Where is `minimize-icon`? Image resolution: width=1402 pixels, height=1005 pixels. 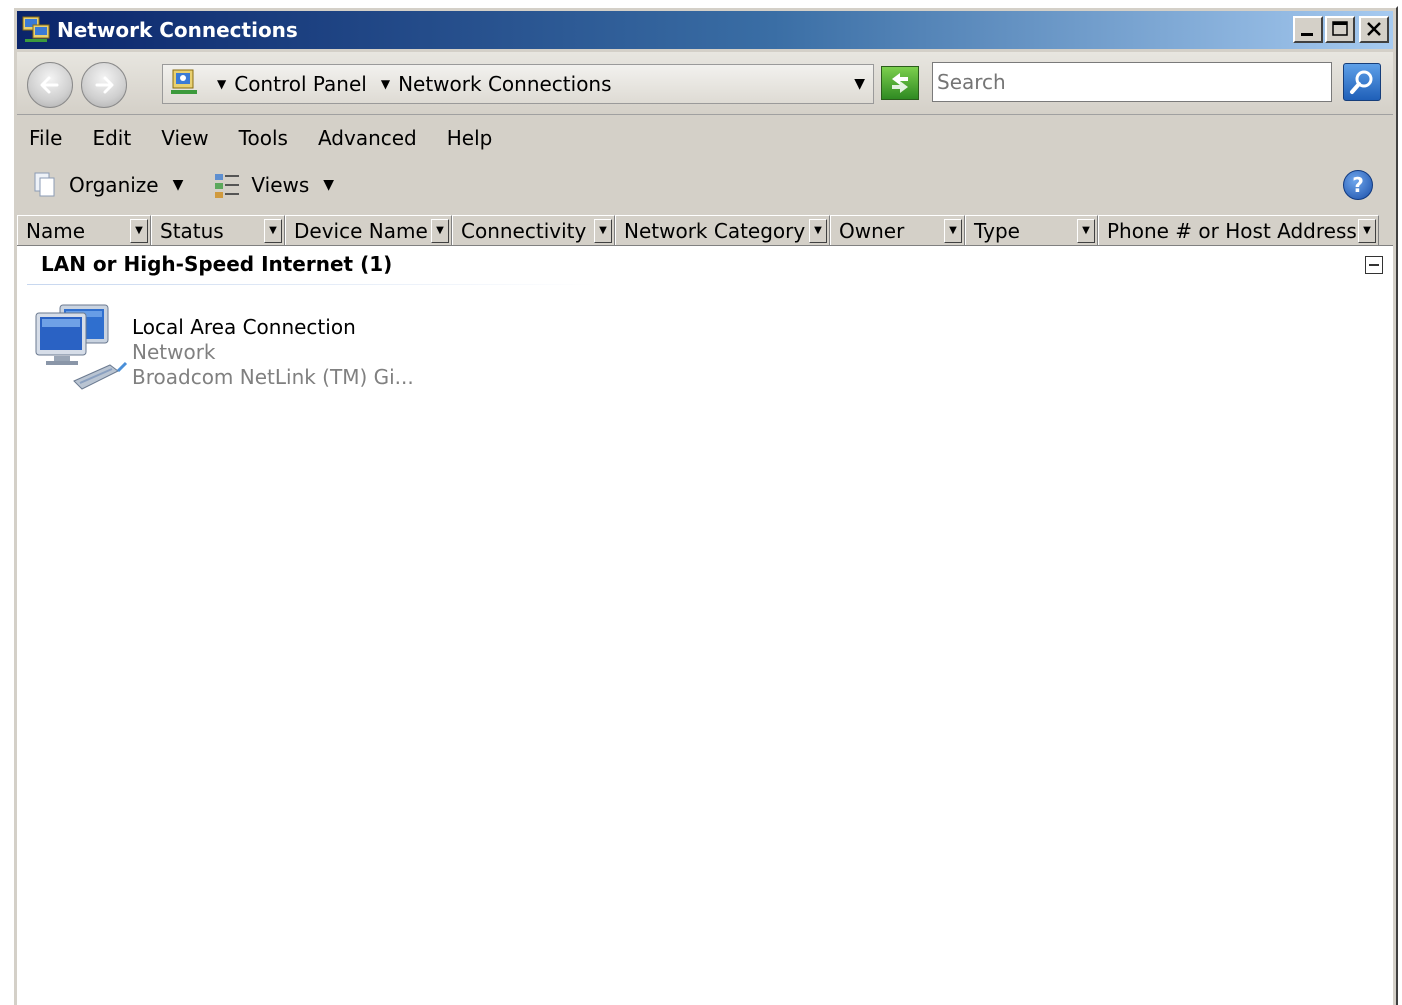
minimize-icon is located at coordinates (1307, 34).